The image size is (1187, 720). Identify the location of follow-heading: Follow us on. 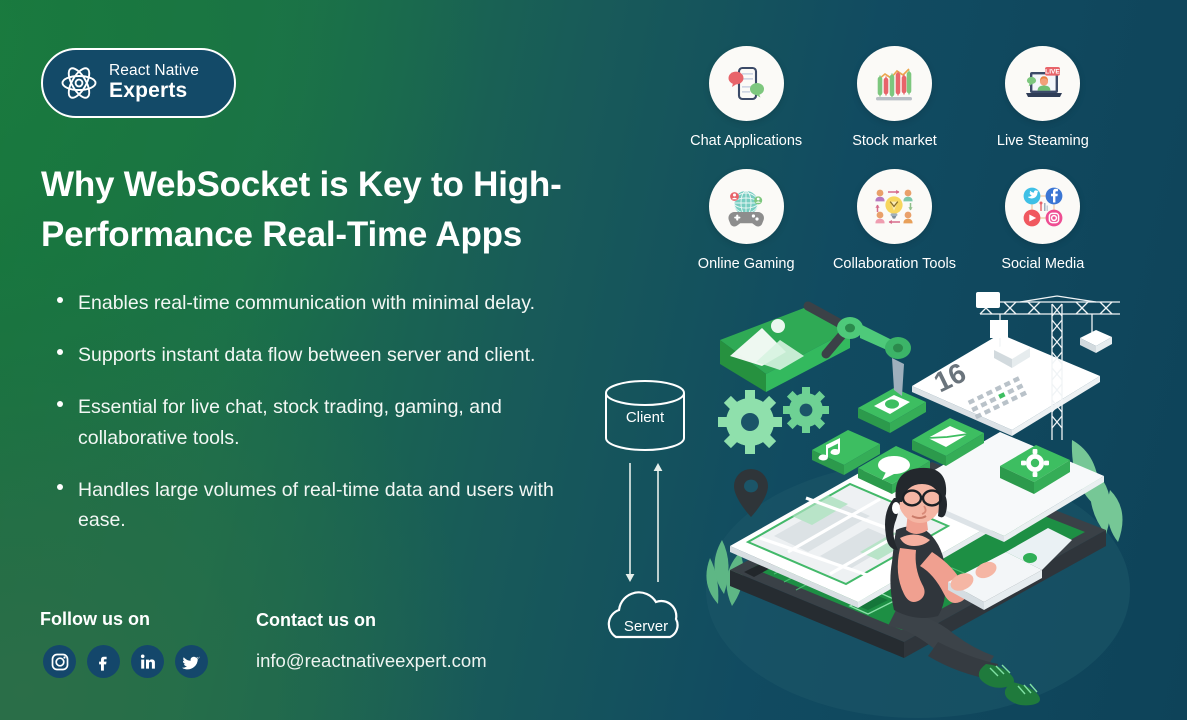
(95, 619).